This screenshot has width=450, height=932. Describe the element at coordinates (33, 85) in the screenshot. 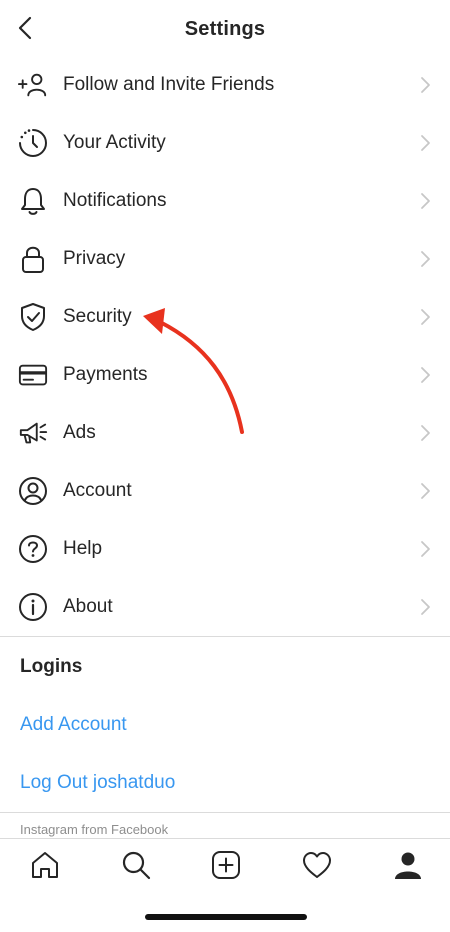

I see `add-person-icon` at that location.